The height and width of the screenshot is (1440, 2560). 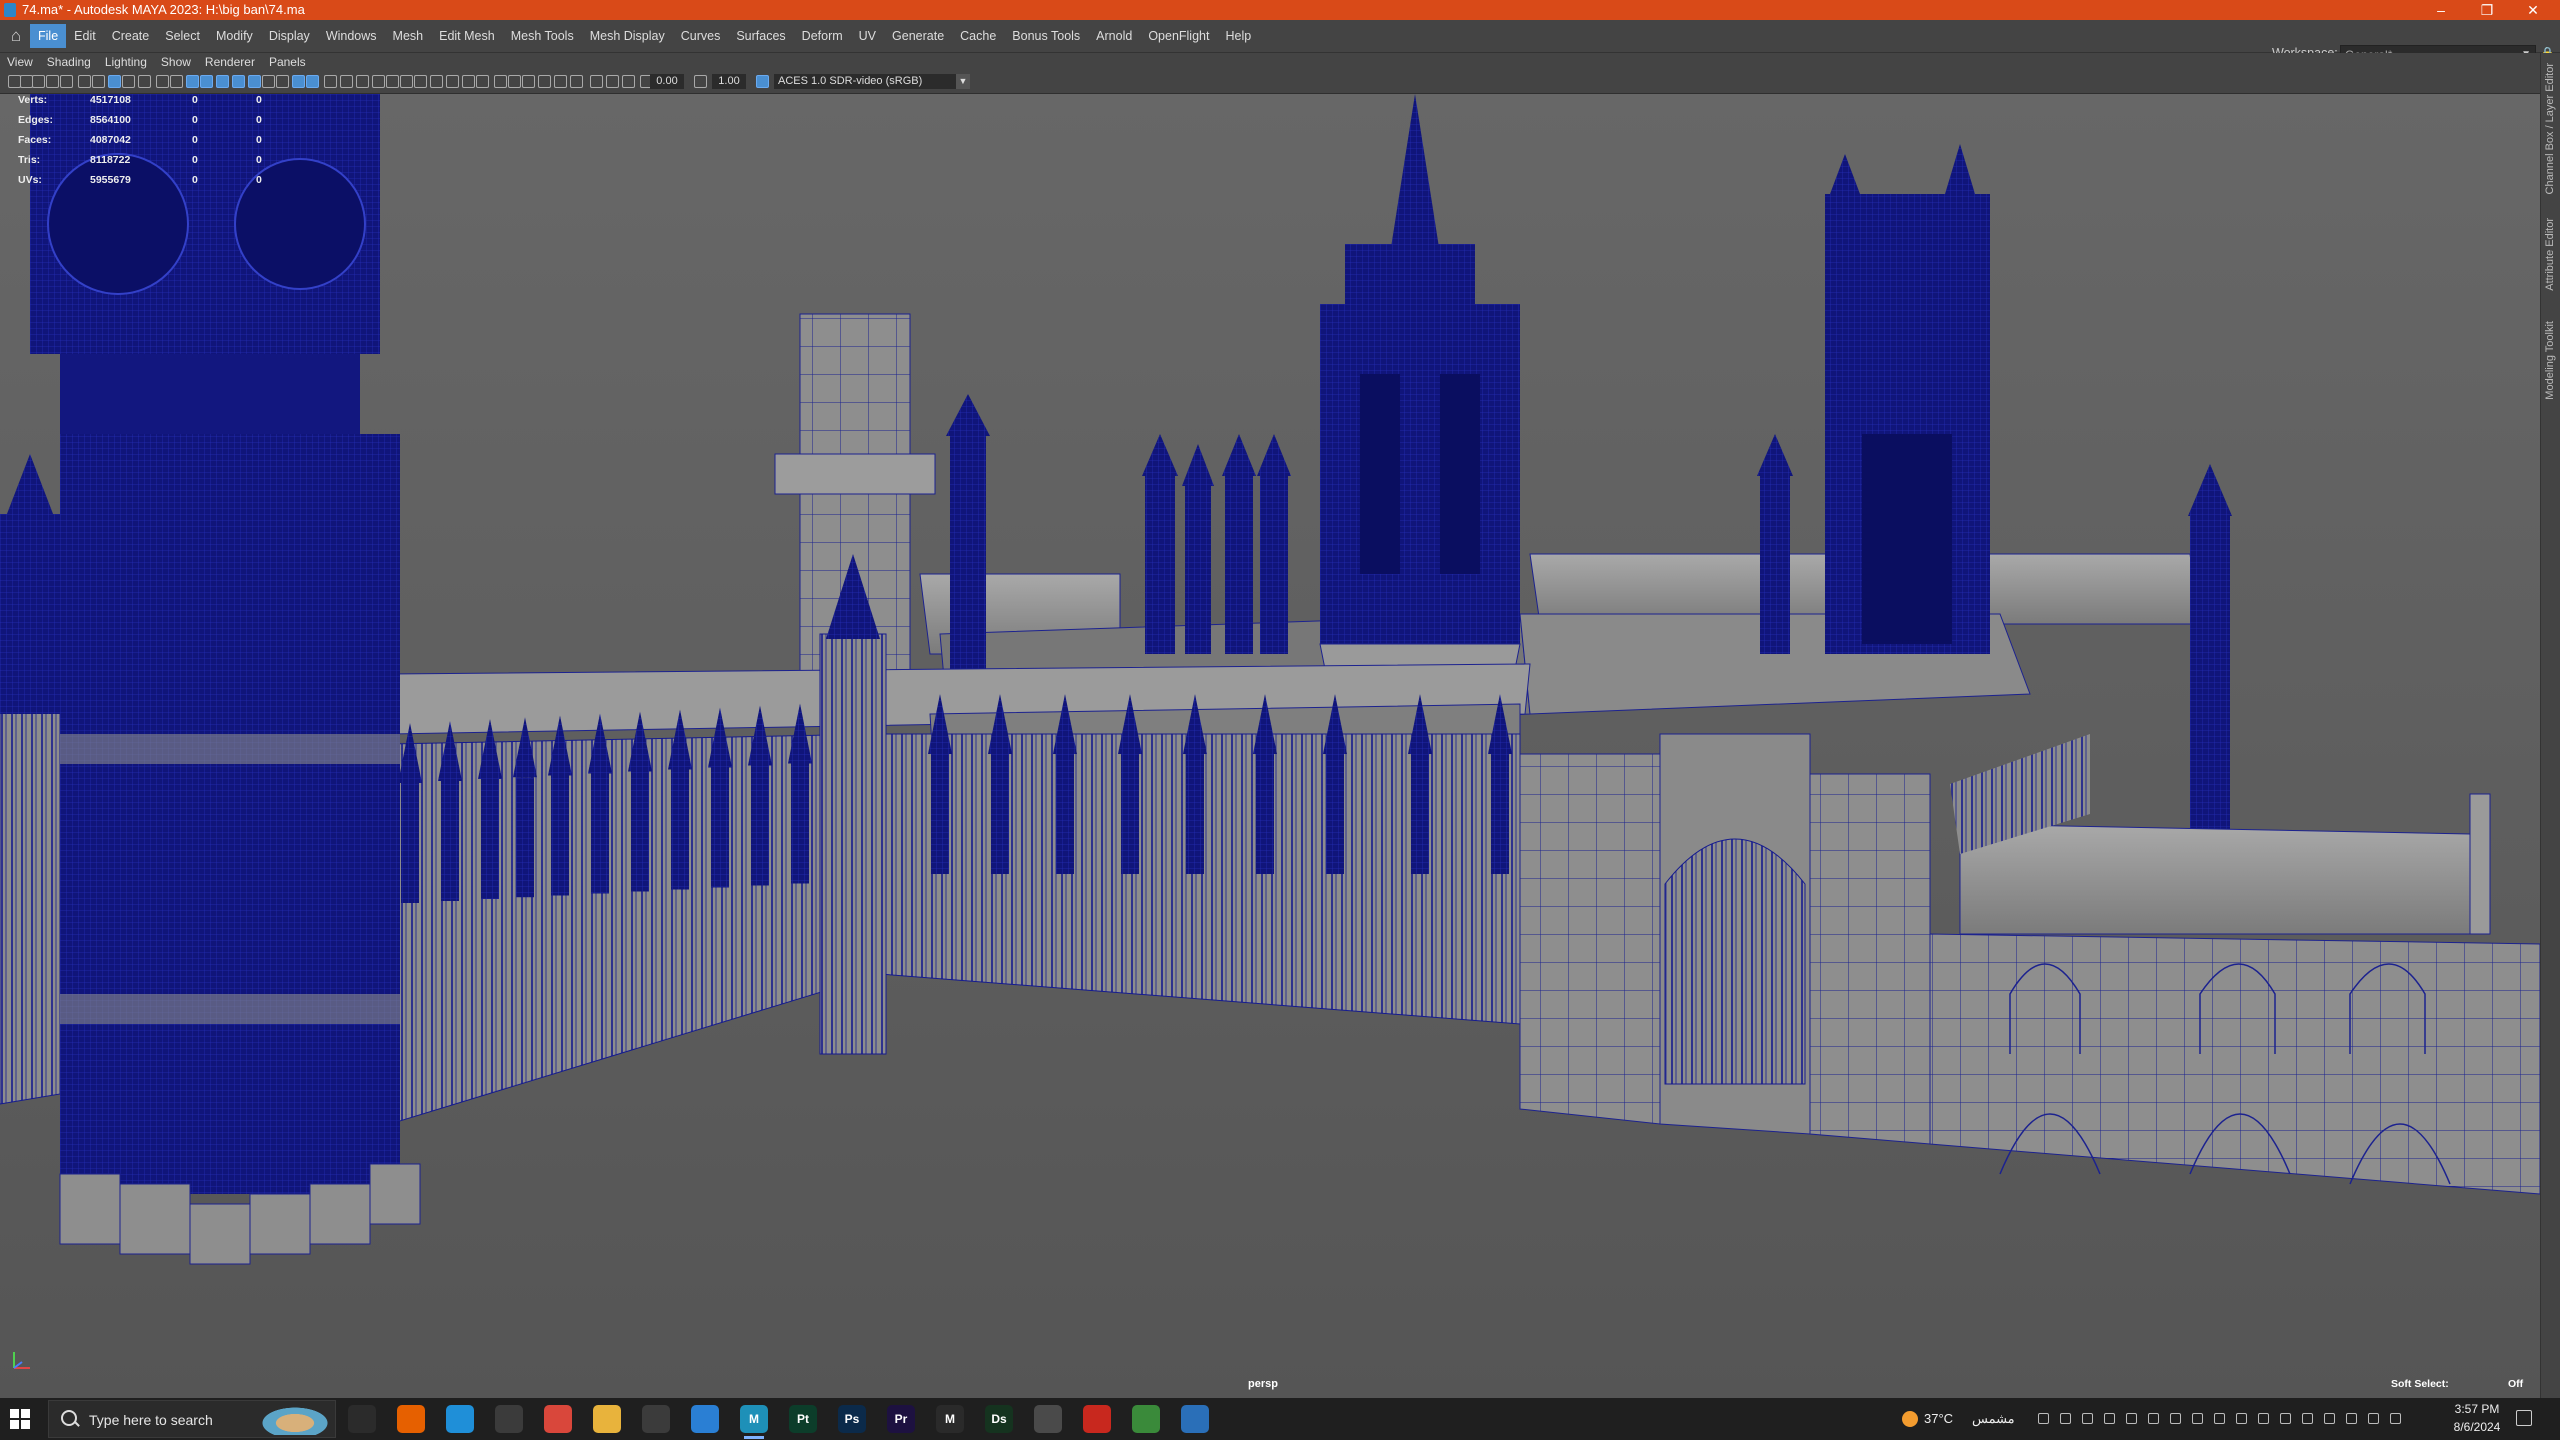 What do you see at coordinates (1114, 36) in the screenshot?
I see `menu-arnold: Arnold` at bounding box center [1114, 36].